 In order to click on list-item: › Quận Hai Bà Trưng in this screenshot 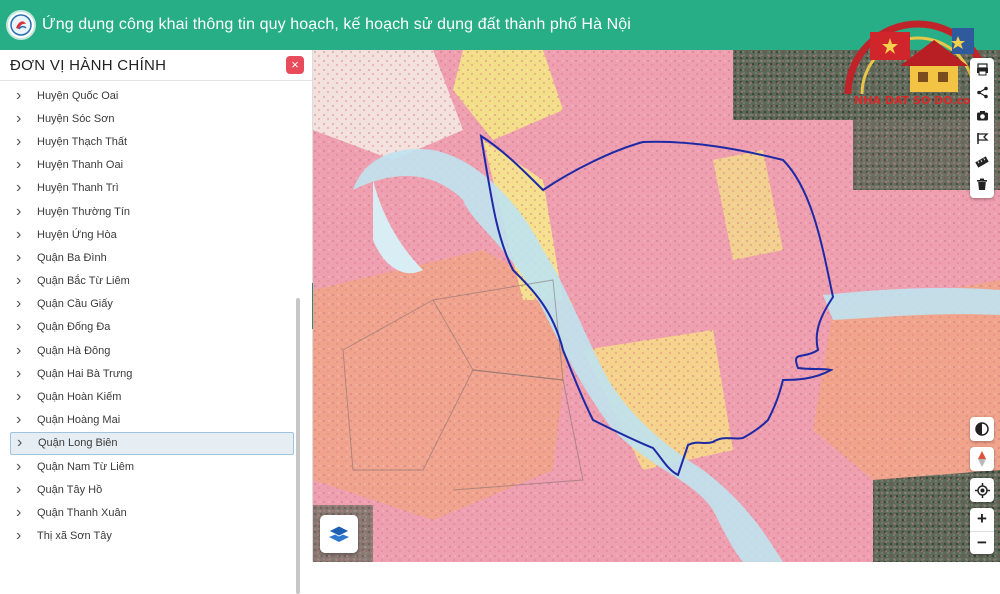, I will do `click(150, 373)`.